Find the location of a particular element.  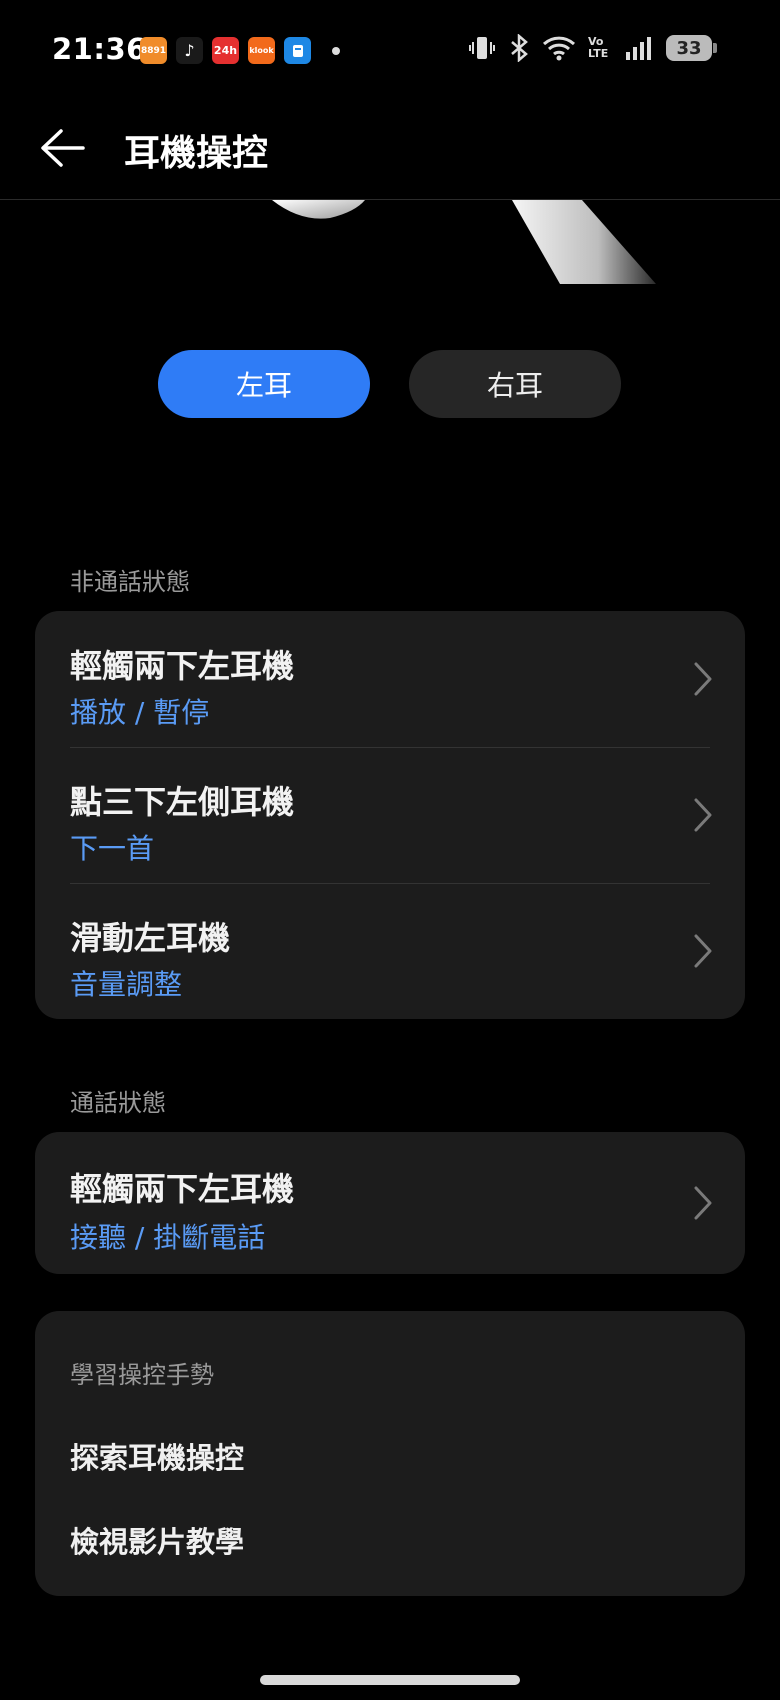

gesture-title: 滑動左耳機 is located at coordinates (150, 938).